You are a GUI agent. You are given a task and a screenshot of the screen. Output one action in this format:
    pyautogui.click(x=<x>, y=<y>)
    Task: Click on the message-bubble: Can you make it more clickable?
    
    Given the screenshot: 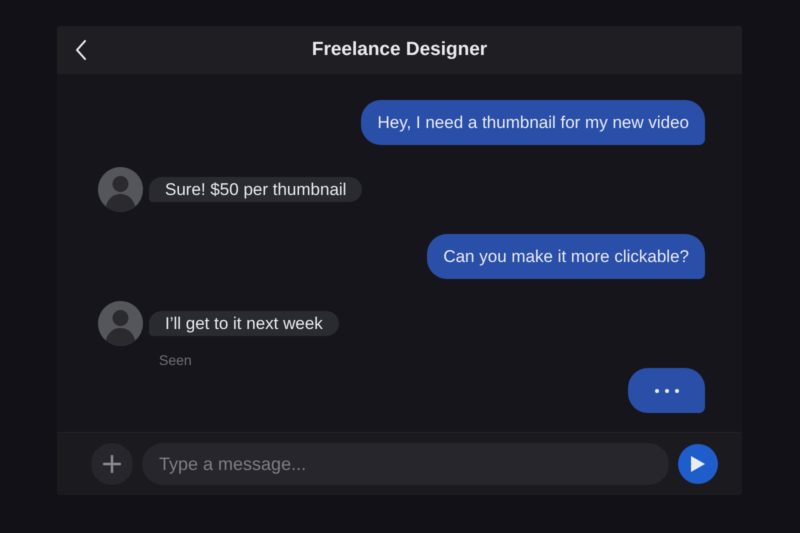 What is the action you would take?
    pyautogui.click(x=566, y=256)
    